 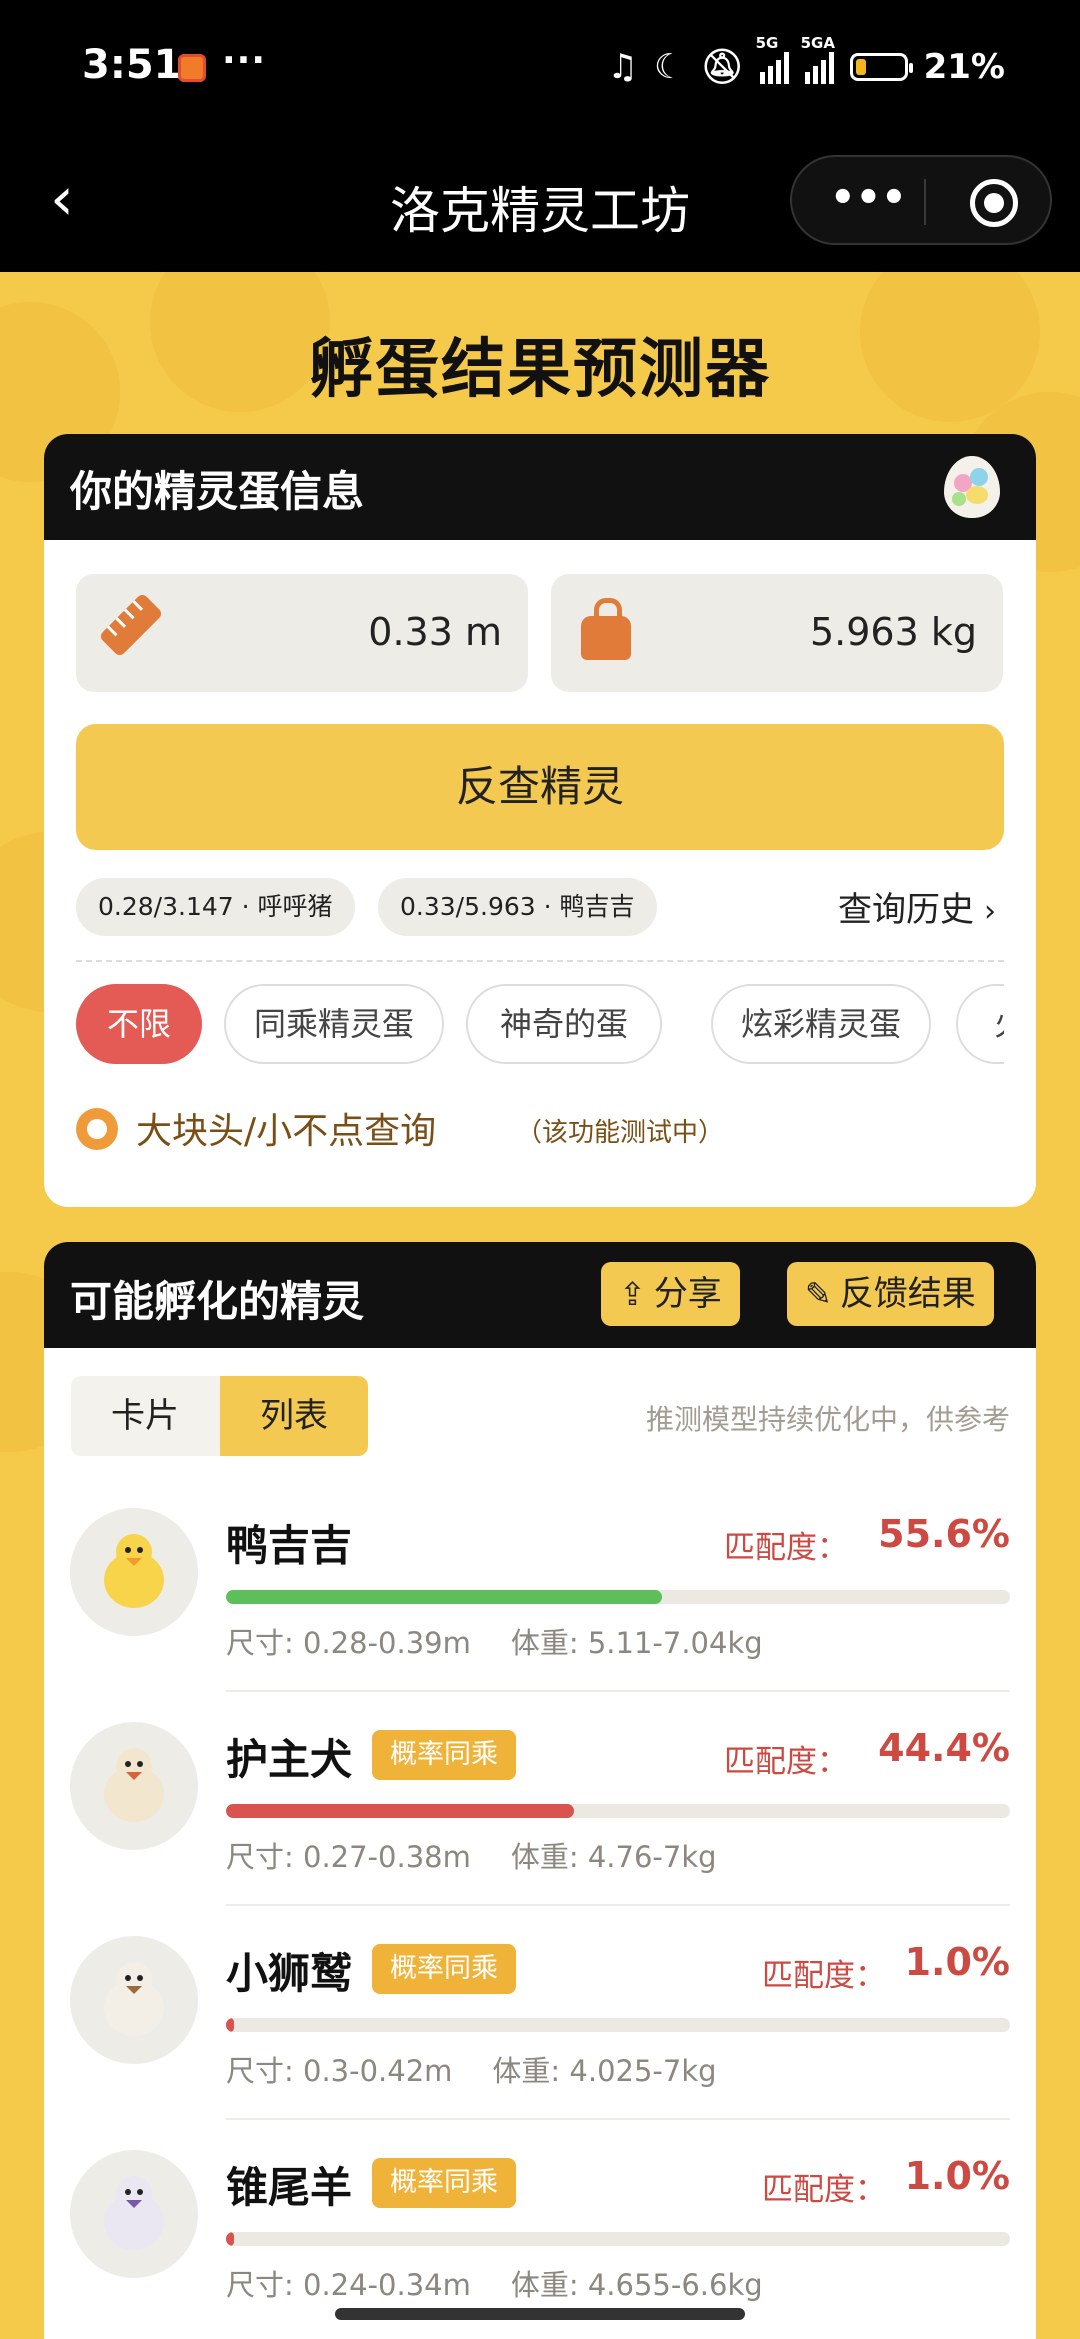 I want to click on egg-info-title: 你的精灵蛋信息, so click(x=217, y=491).